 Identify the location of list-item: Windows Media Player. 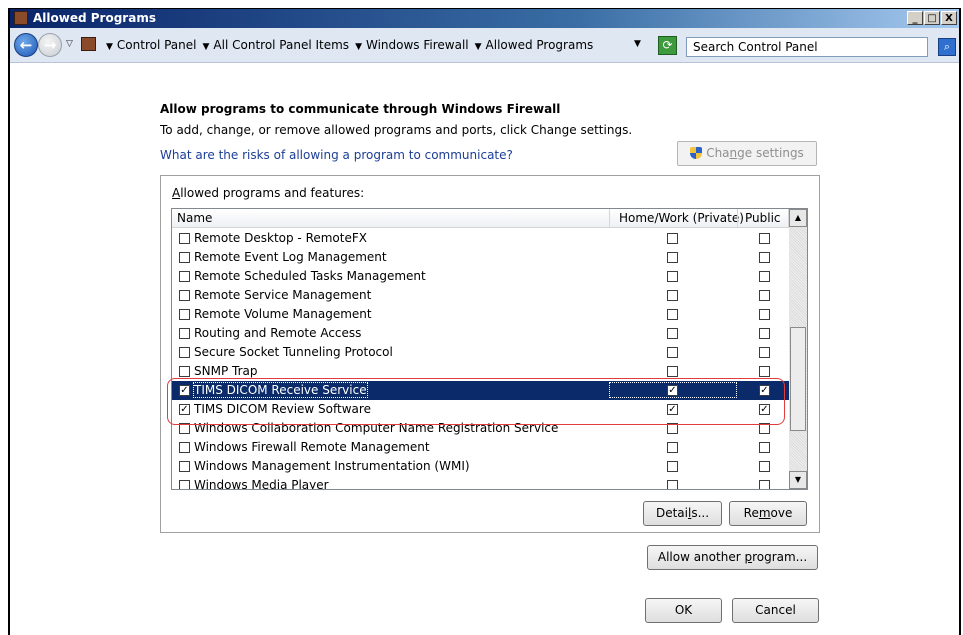
(480, 483).